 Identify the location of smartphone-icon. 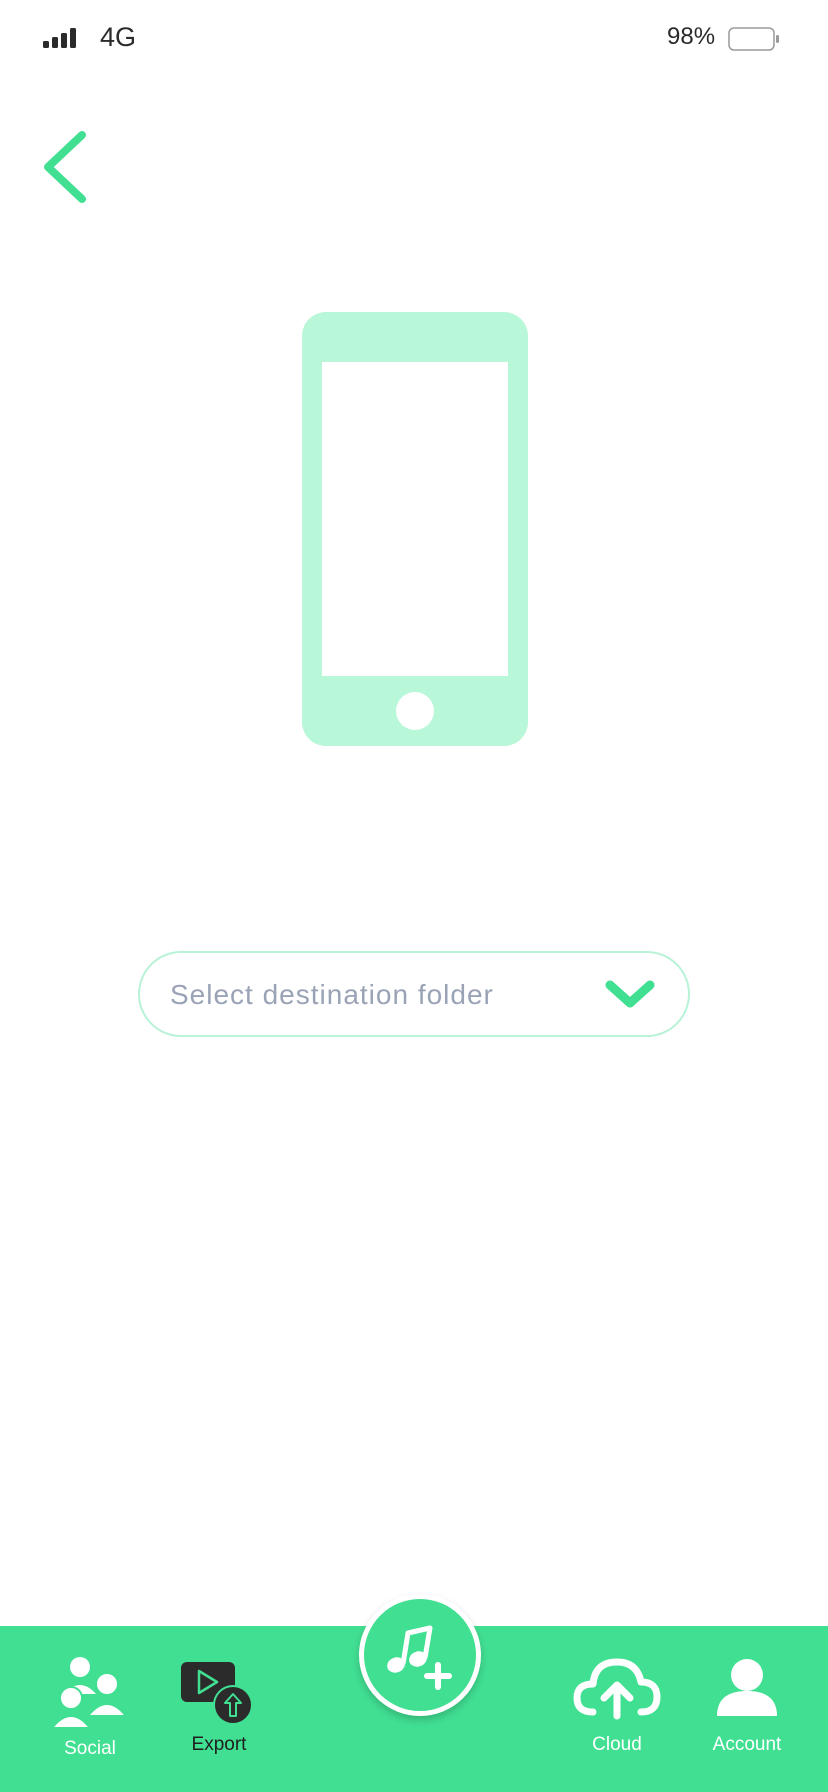
(415, 529).